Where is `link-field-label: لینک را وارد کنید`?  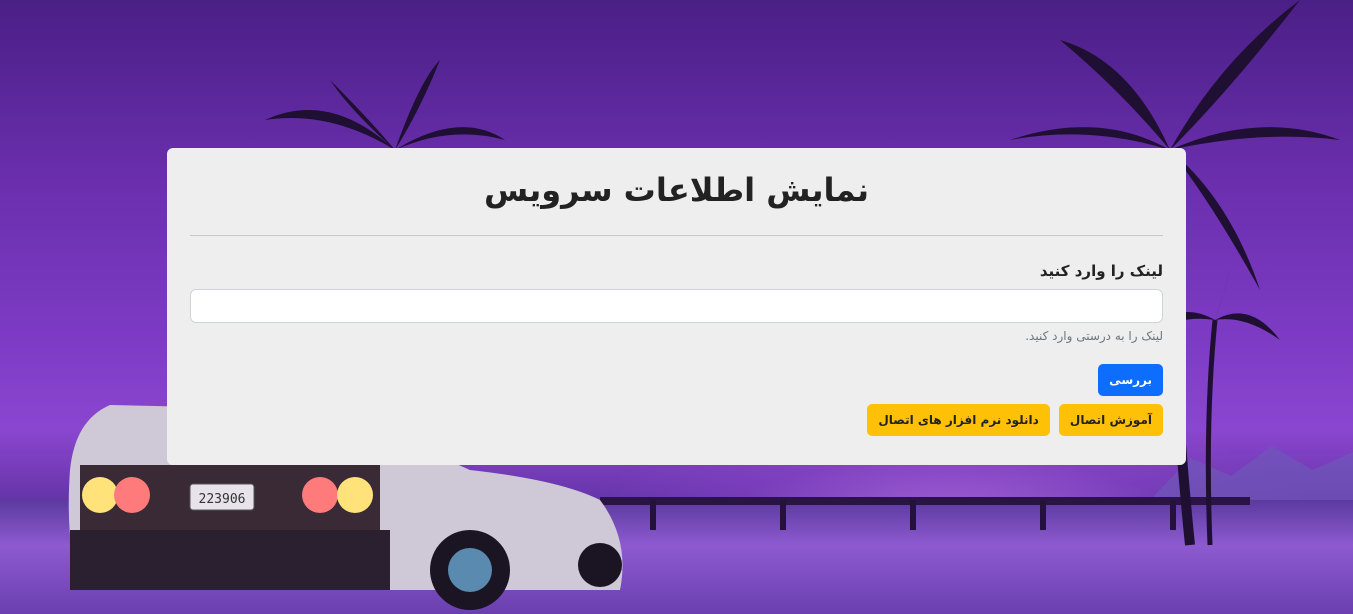
link-field-label: لینک را وارد کنید is located at coordinates (1101, 271).